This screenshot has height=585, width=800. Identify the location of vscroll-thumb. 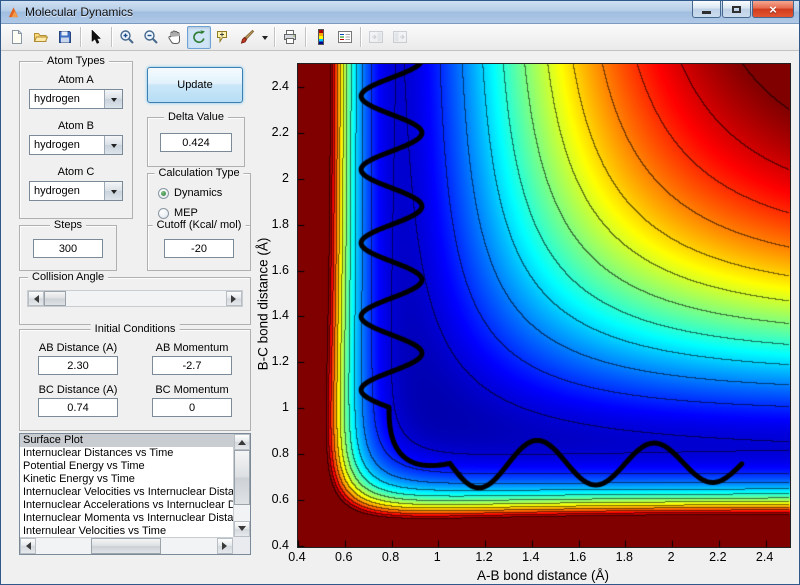
(242, 477).